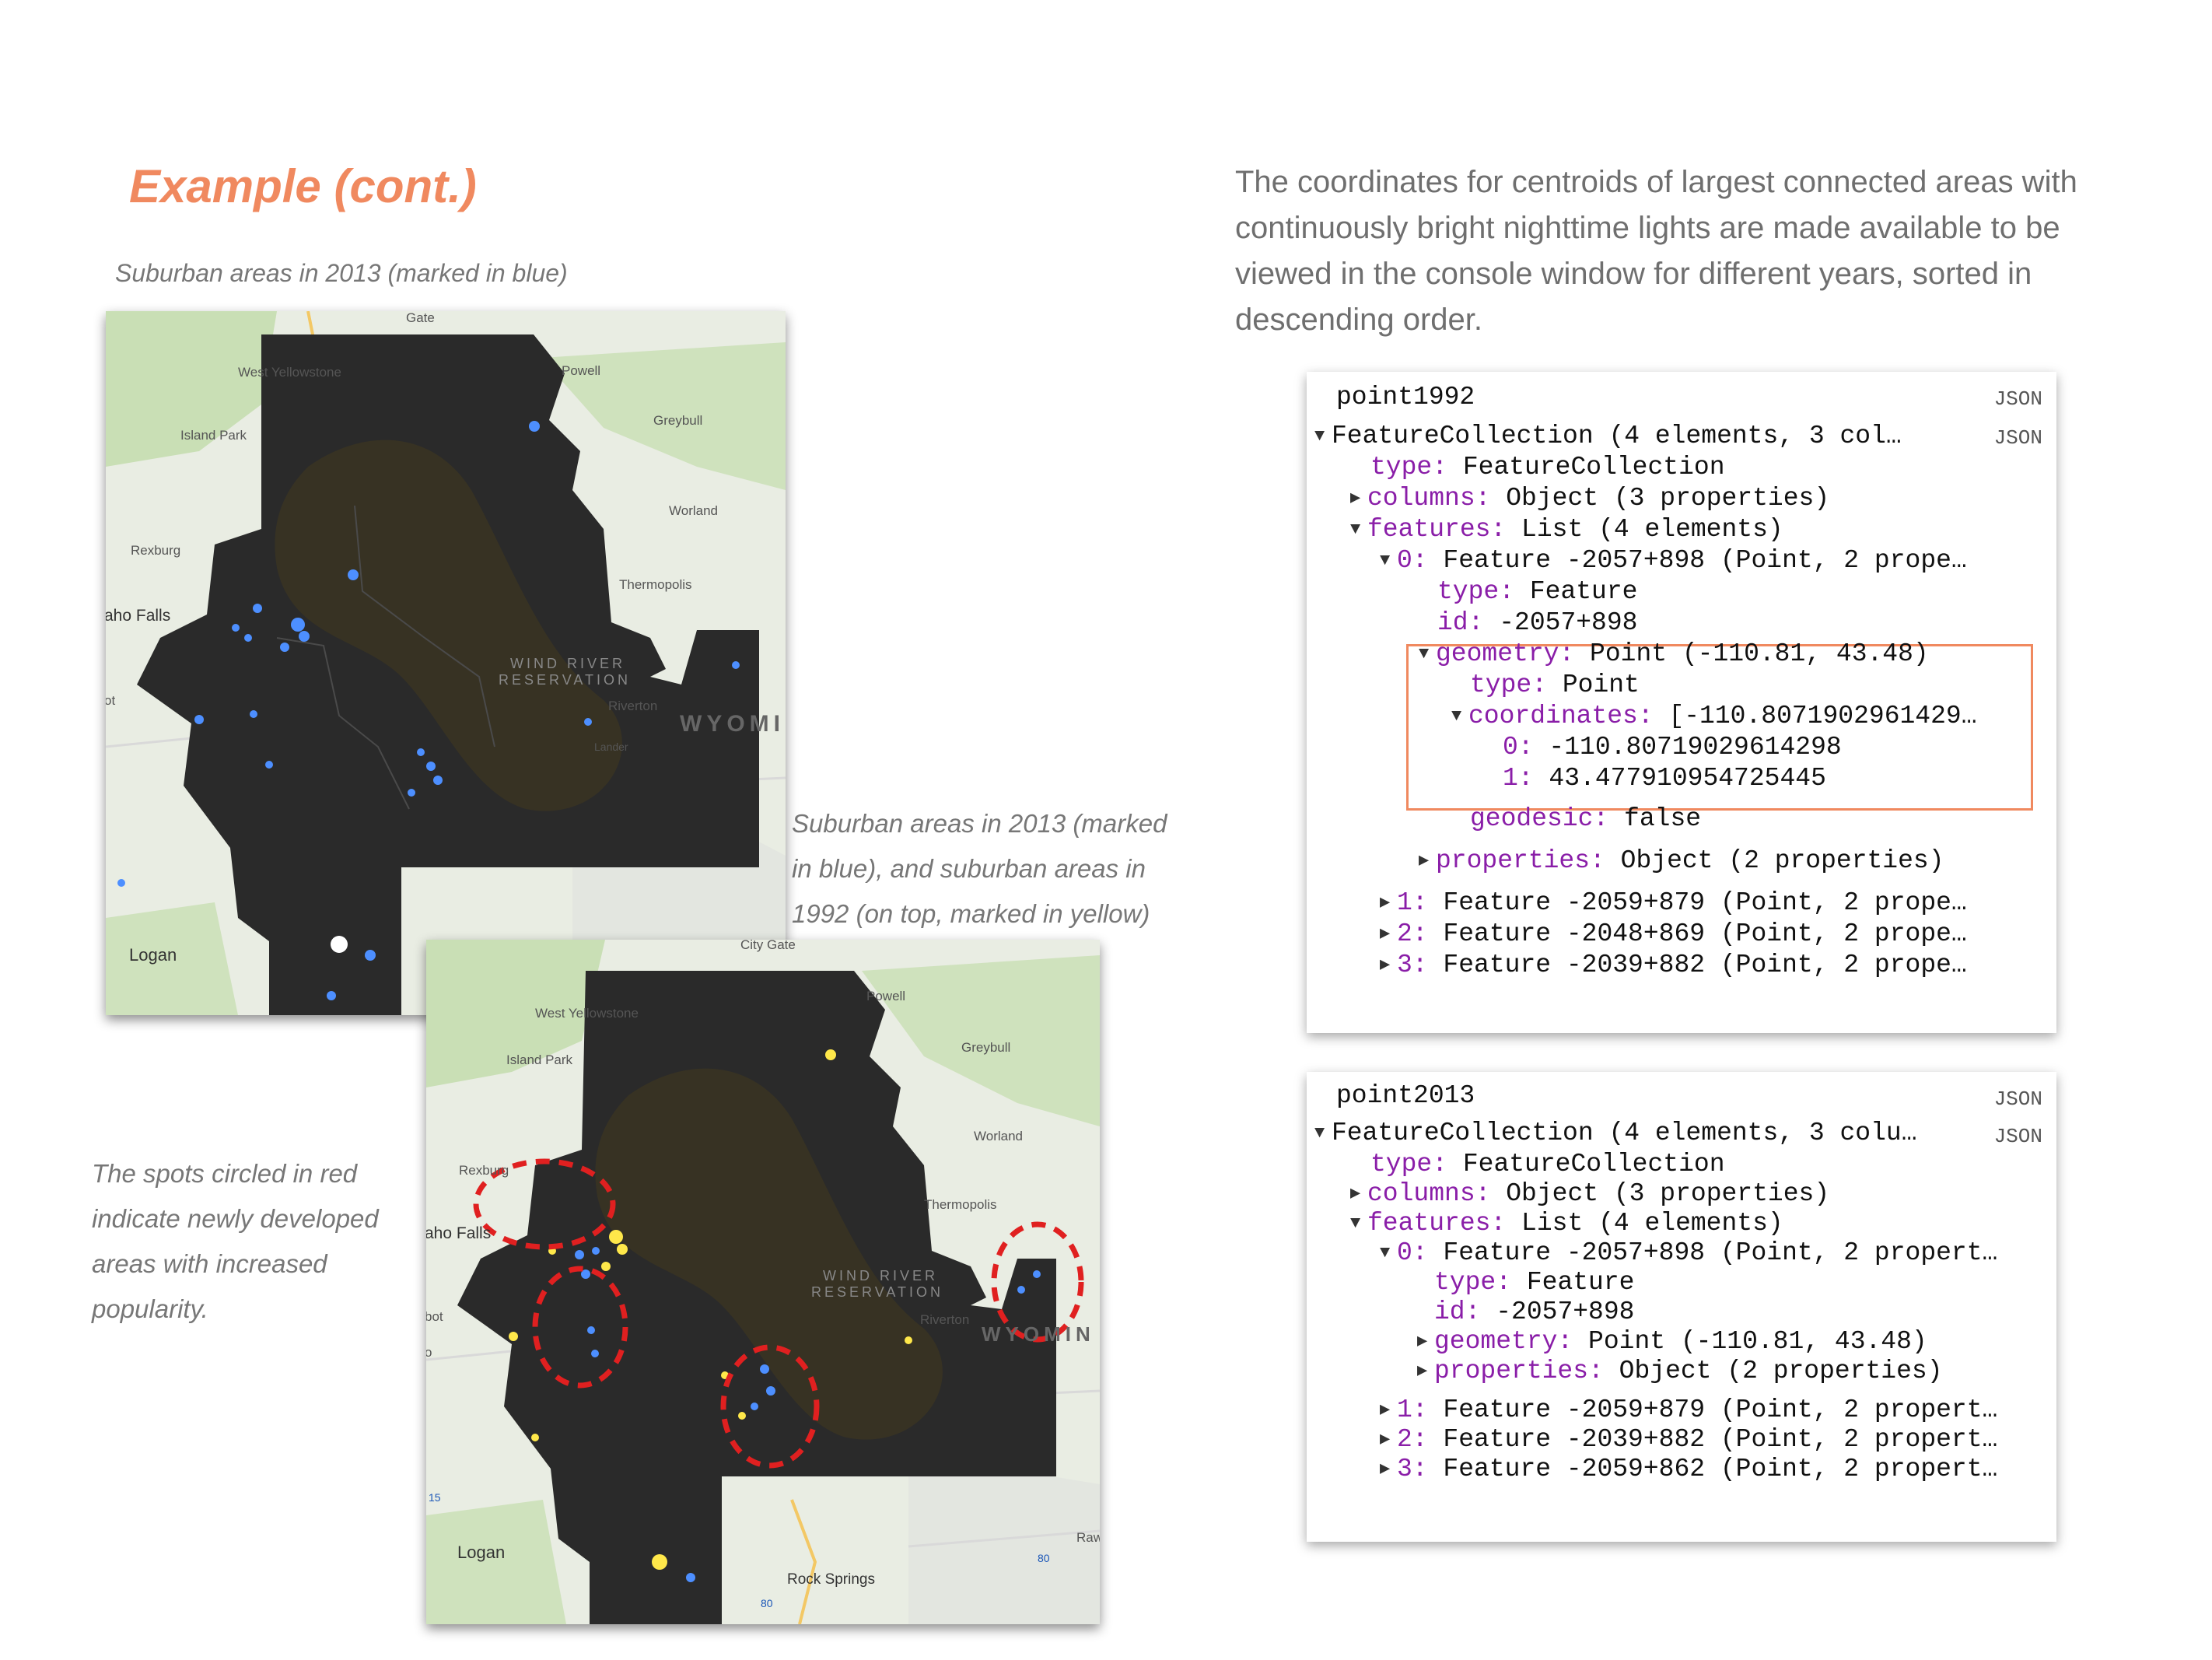 The image size is (2212, 1660). I want to click on console-variable-name: point1992, so click(1405, 397).